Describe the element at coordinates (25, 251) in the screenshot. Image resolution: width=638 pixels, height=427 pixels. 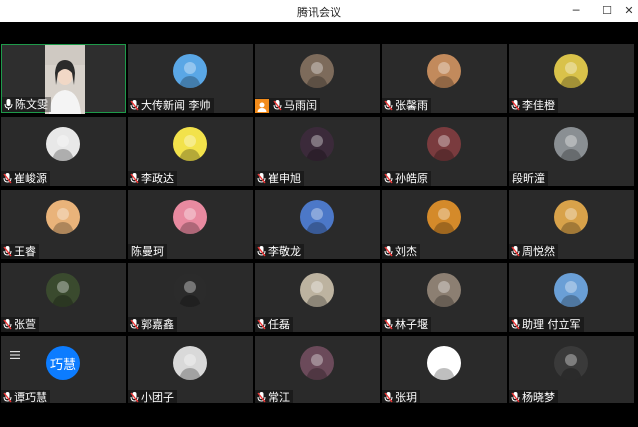
I see `participant-name: 王睿` at that location.